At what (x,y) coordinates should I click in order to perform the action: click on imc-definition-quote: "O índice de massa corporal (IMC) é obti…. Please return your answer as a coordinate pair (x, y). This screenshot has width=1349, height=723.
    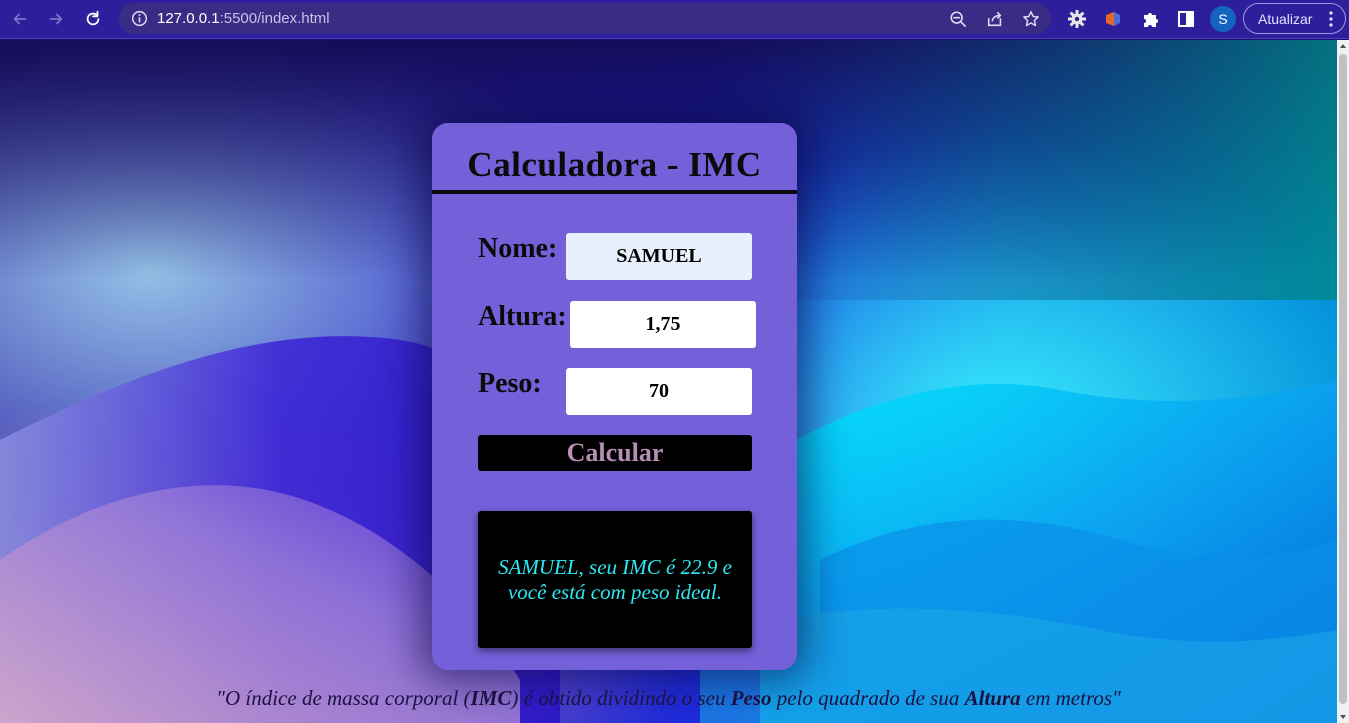
    Looking at the image, I should click on (668, 698).